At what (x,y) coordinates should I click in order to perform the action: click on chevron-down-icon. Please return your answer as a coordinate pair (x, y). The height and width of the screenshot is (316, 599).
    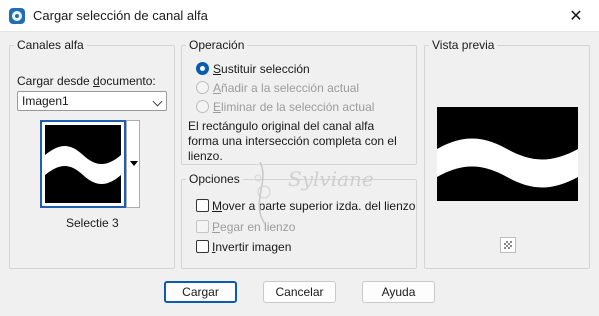
    Looking at the image, I should click on (157, 101).